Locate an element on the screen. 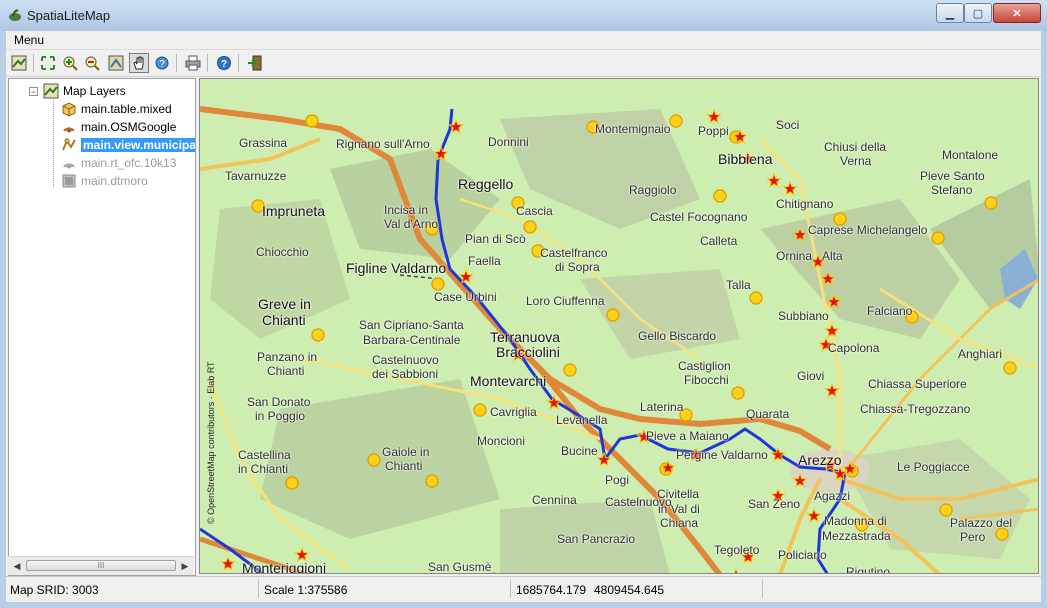  map-place-label: Tegoleto is located at coordinates (737, 550).